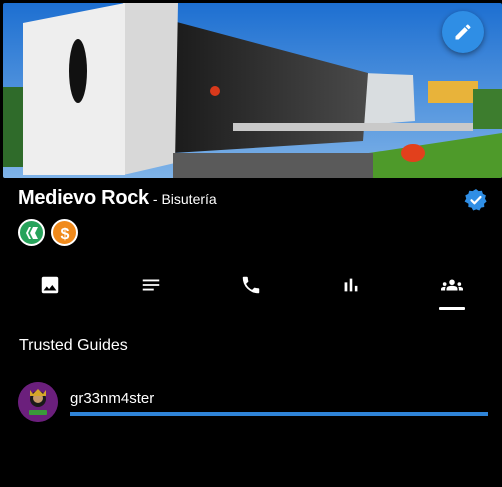 The height and width of the screenshot is (487, 502). What do you see at coordinates (83, 198) in the screenshot?
I see `profile-name: Medievo Rock` at bounding box center [83, 198].